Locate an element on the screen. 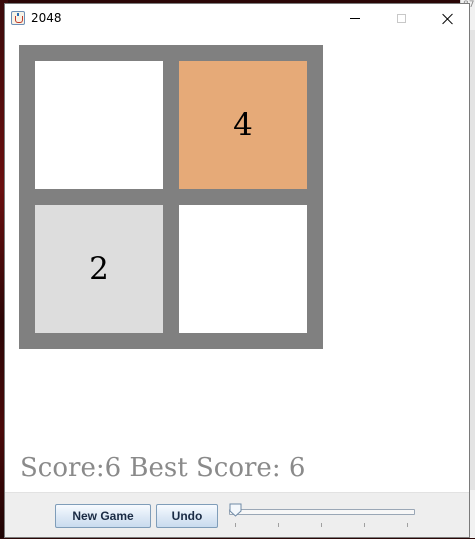  close-icon is located at coordinates (448, 19).